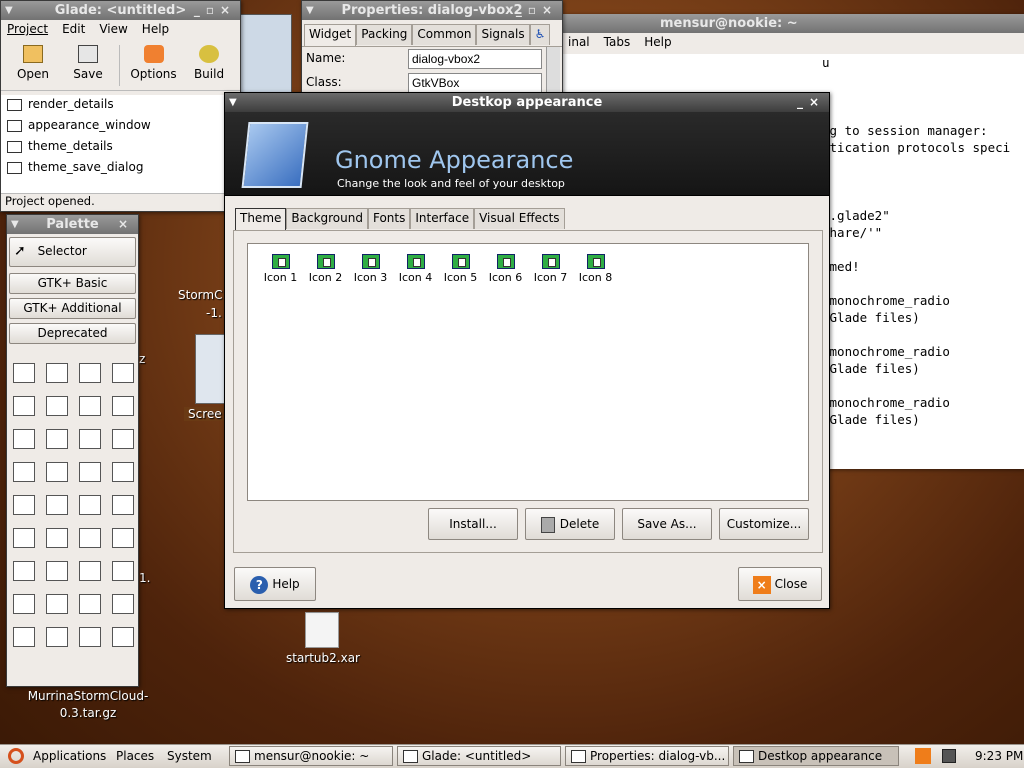 The image size is (1024, 768). Describe the element at coordinates (72, 308) in the screenshot. I see `group-gtk-additional: GTK+ Additional` at that location.